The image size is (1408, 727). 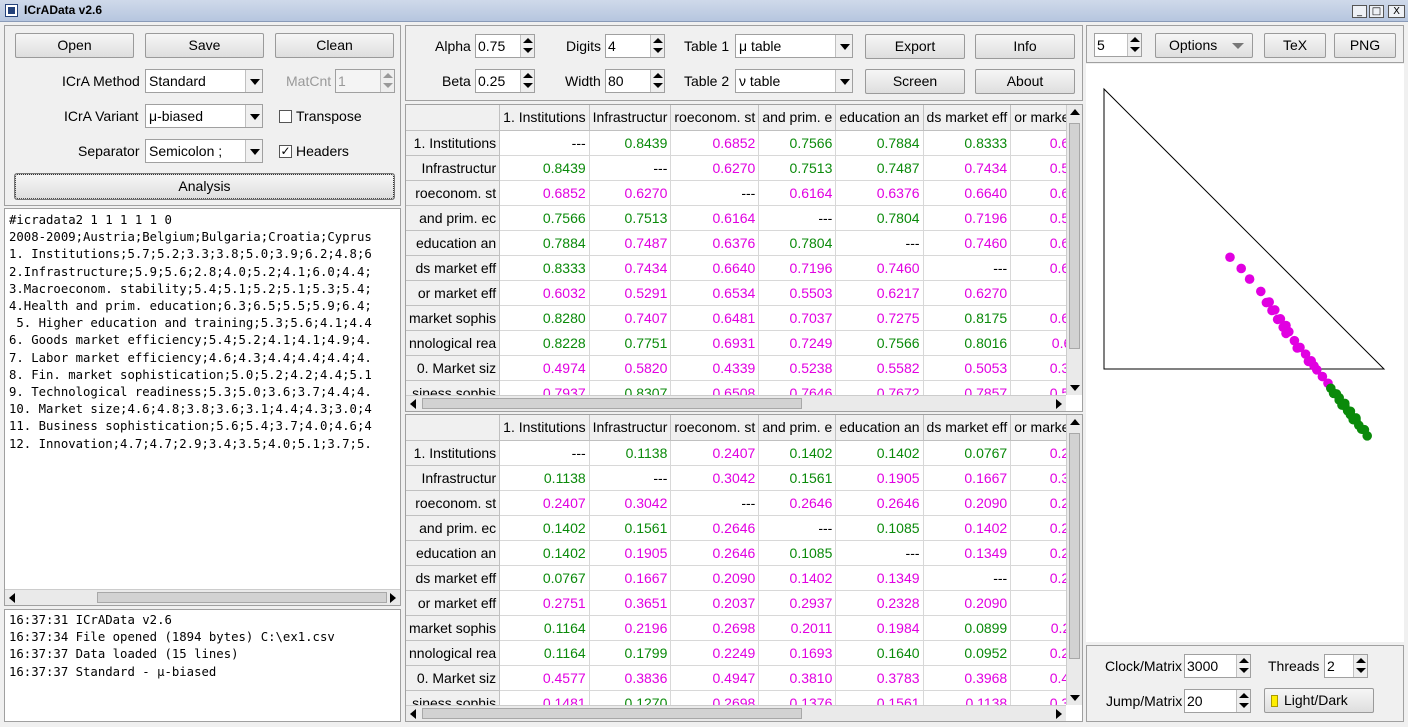 What do you see at coordinates (1365, 45) in the screenshot?
I see `png-button: PNG` at bounding box center [1365, 45].